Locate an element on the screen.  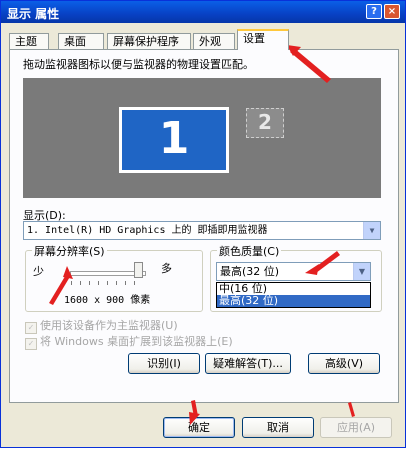
annotation-arrowhead-color is located at coordinates (312, 269).